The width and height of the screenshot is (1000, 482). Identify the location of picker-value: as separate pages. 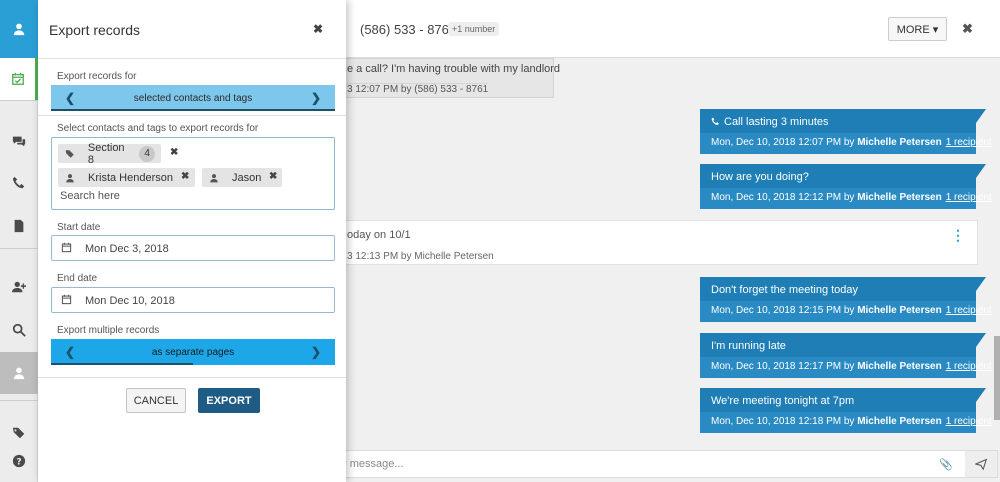
(193, 352).